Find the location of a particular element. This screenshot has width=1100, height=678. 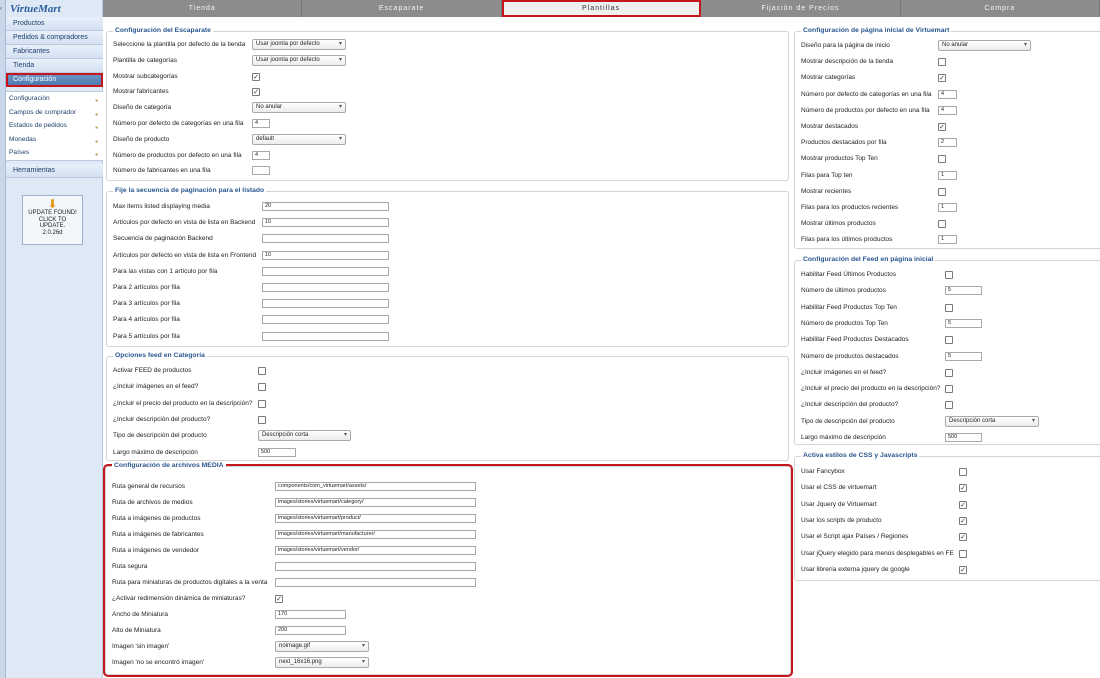

fieldset-title: Opciones feed en Categoría is located at coordinates (160, 355).